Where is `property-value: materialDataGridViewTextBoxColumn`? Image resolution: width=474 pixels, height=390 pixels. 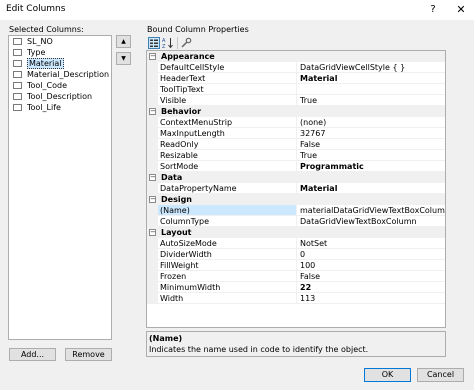
property-value: materialDataGridViewTextBoxColumn is located at coordinates (371, 210).